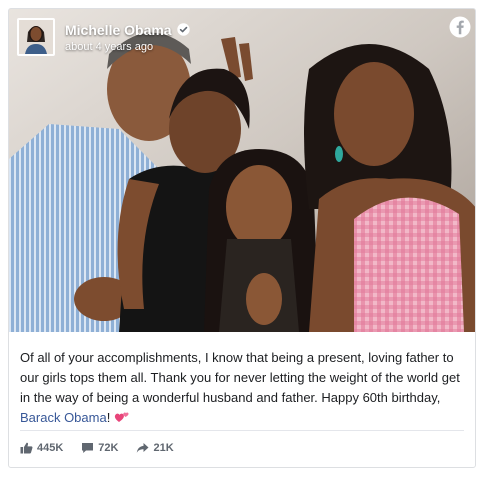 This screenshot has width=486, height=477. I want to click on author-block: Michelle Obama about 4 years ago, so click(127, 37).